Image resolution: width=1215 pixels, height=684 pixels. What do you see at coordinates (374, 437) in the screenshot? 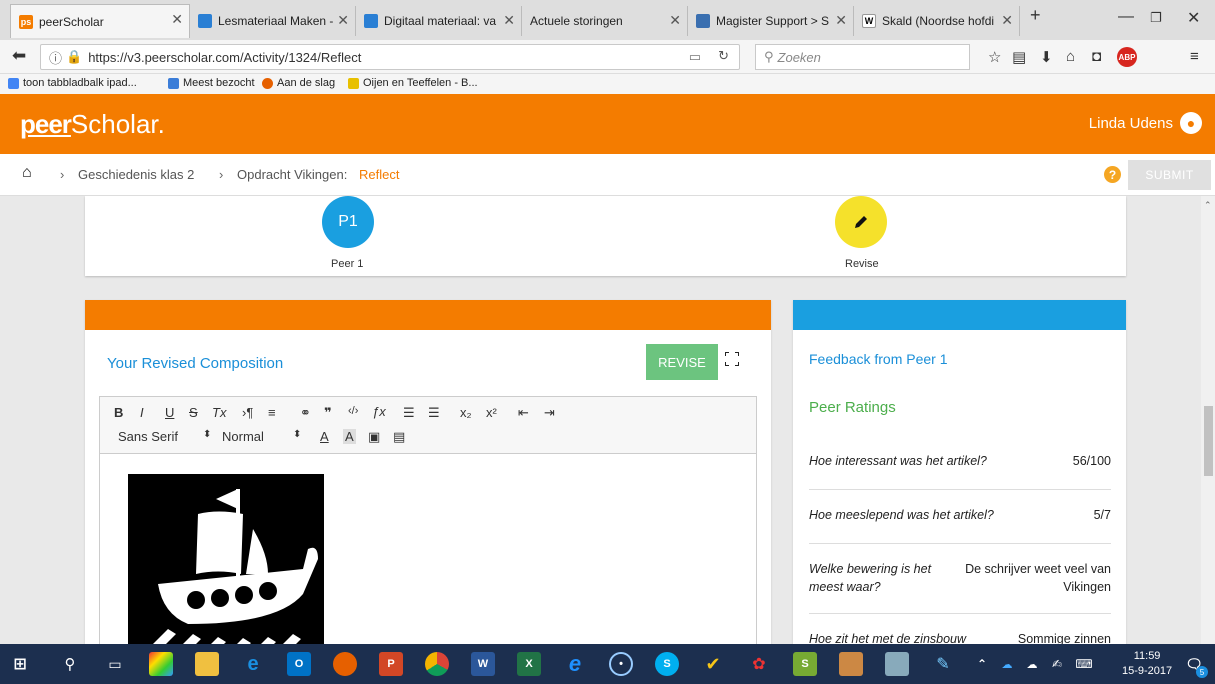
I see `image-icon: ▣` at bounding box center [374, 437].